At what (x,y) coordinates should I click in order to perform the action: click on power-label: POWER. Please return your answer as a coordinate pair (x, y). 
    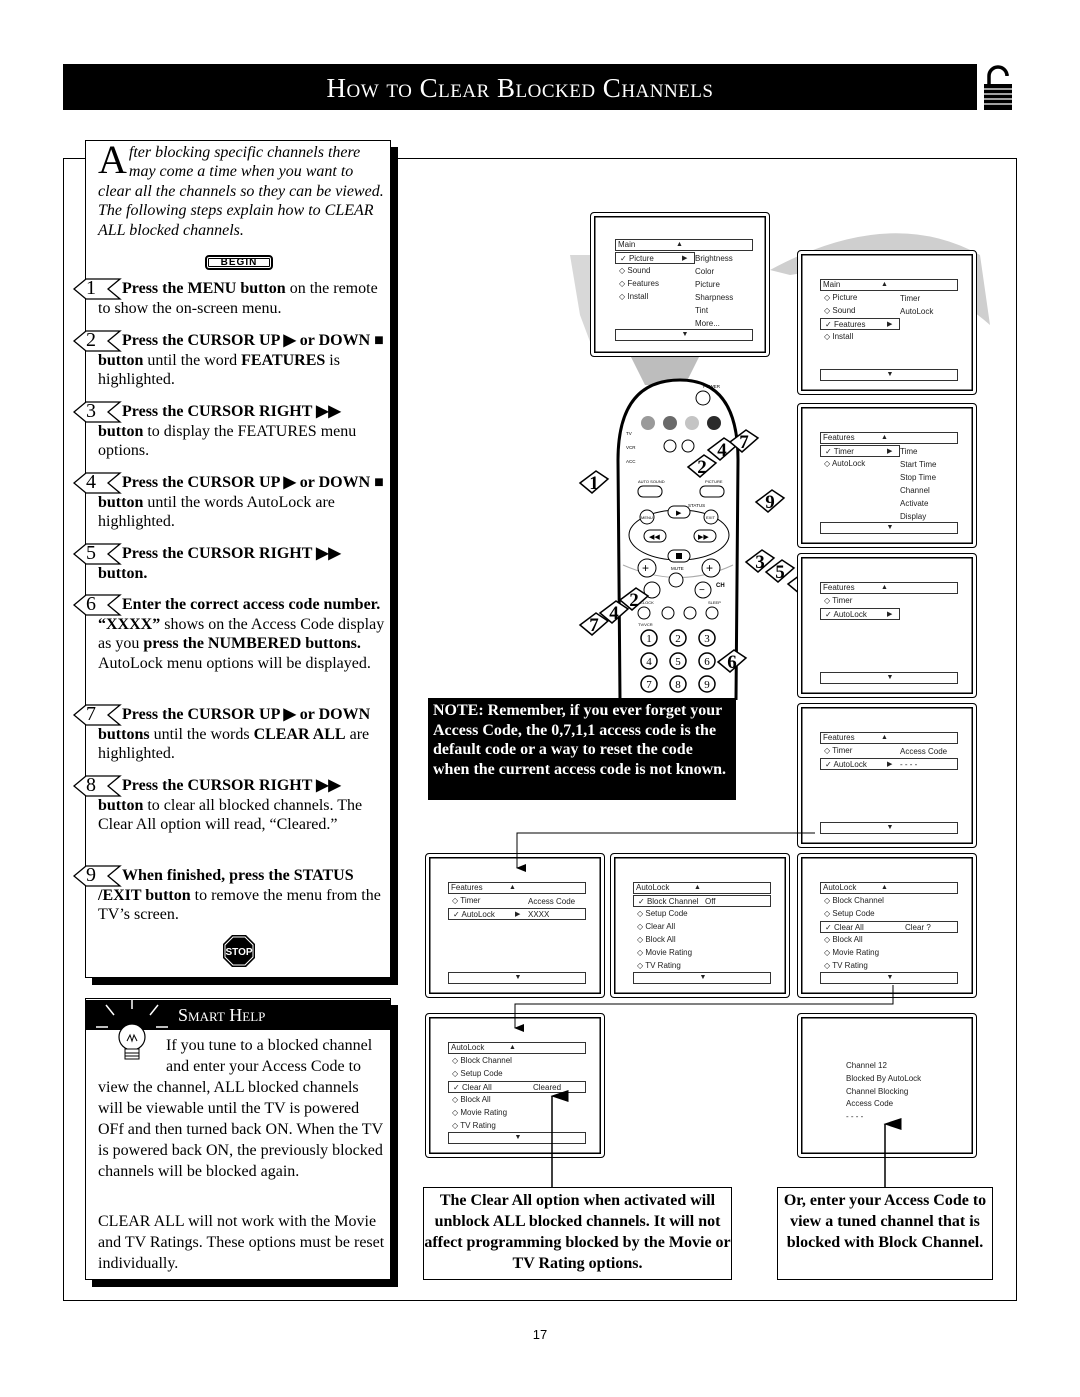
    Looking at the image, I should click on (712, 386).